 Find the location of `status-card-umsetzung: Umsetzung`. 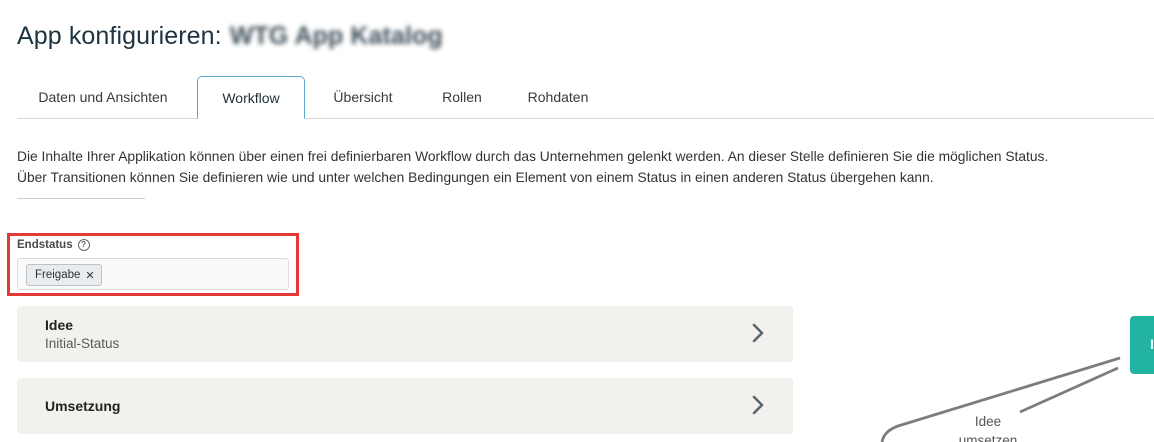

status-card-umsetzung: Umsetzung is located at coordinates (405, 406).